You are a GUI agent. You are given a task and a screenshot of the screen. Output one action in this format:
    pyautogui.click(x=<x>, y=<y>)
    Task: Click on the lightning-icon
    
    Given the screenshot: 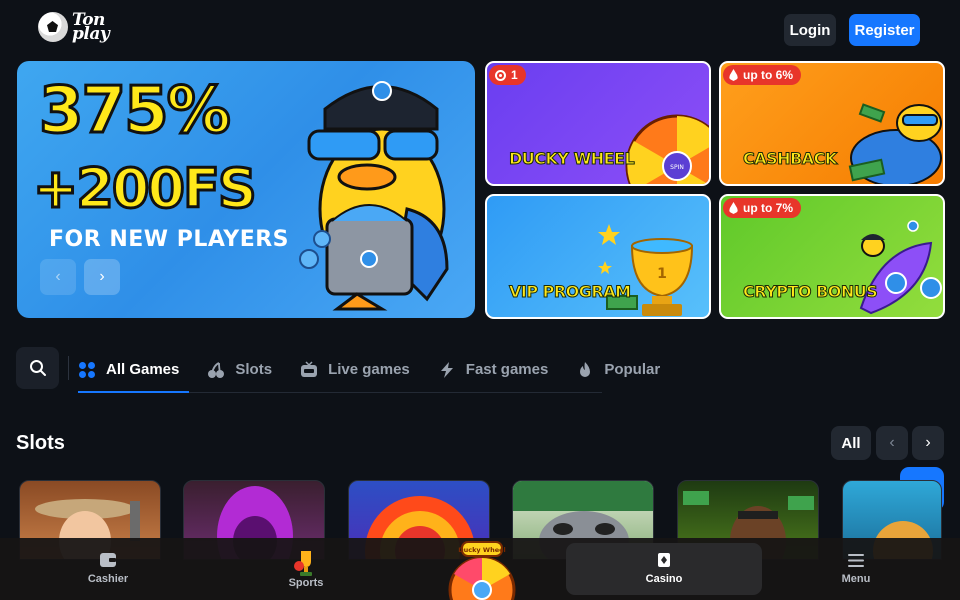 What is the action you would take?
    pyautogui.click(x=446, y=369)
    